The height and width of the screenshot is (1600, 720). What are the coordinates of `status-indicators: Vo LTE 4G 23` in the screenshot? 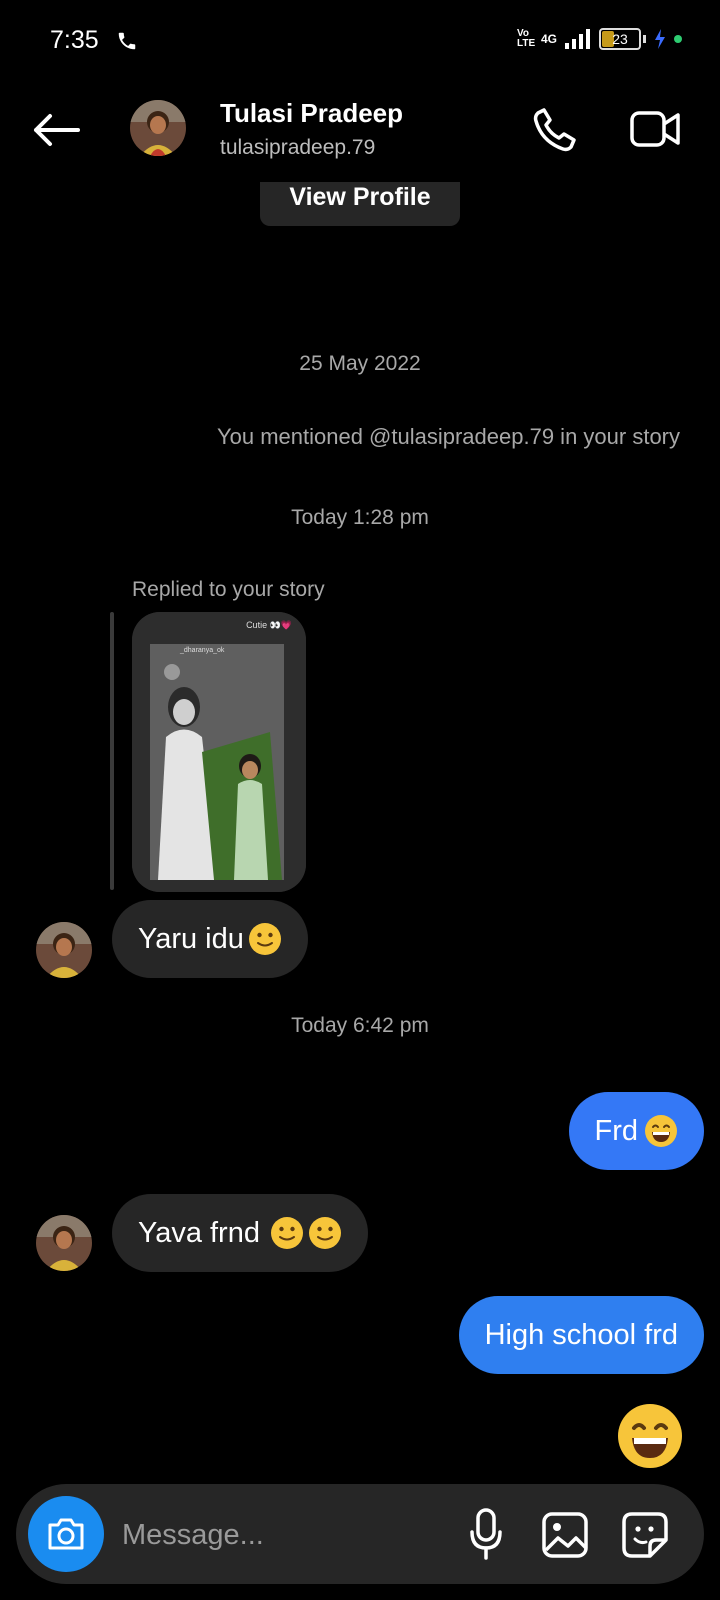 It's located at (599, 39).